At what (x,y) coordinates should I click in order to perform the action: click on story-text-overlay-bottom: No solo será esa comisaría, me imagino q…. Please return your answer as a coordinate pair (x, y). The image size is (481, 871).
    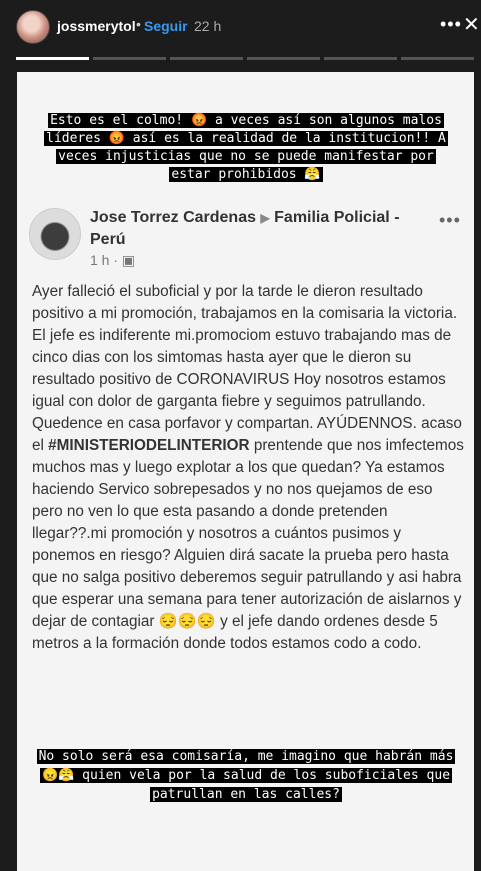
    Looking at the image, I should click on (246, 775).